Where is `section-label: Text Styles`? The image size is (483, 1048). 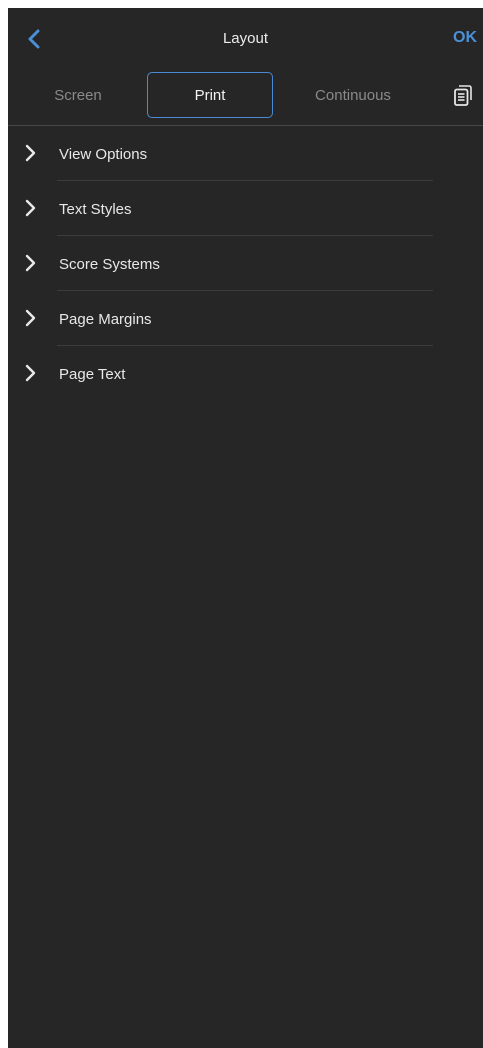 section-label: Text Styles is located at coordinates (95, 209).